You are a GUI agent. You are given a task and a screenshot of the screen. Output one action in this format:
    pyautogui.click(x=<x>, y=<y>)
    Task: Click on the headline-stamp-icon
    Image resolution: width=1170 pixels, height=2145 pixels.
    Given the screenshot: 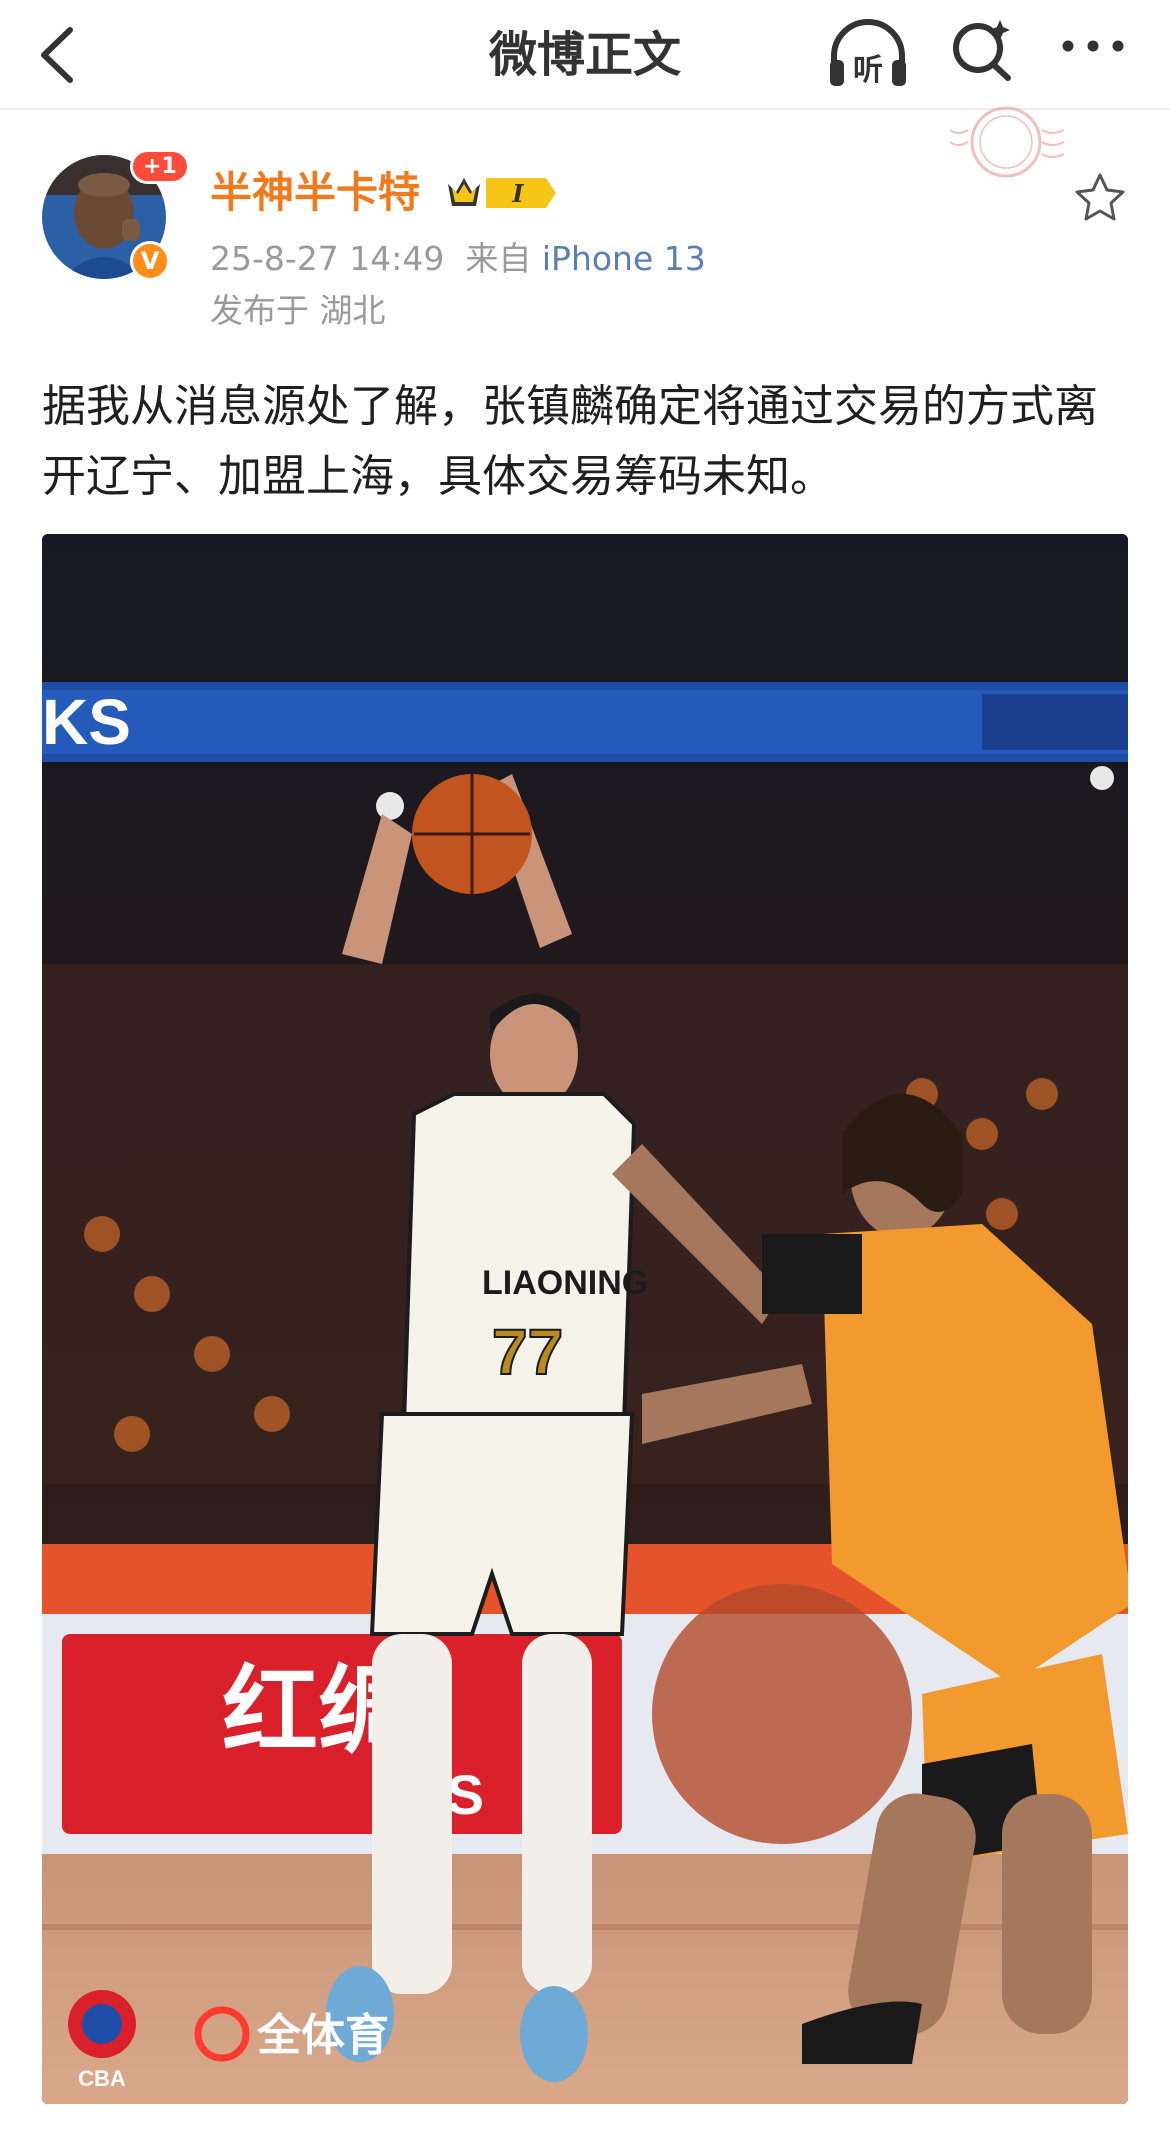 What is the action you would take?
    pyautogui.click(x=1011, y=145)
    